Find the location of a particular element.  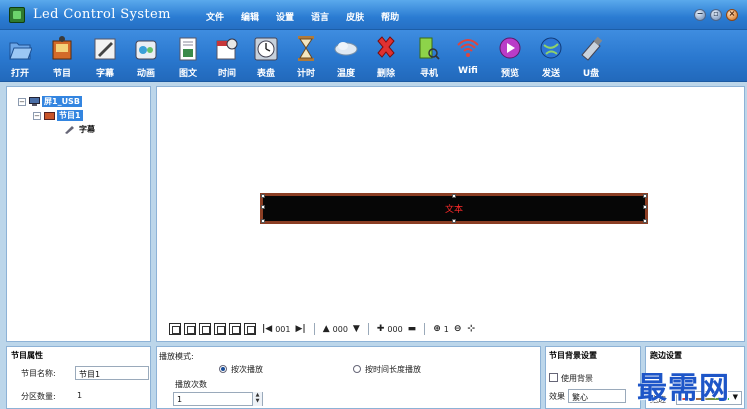

center-icon: ⊹ is located at coordinates (471, 329).